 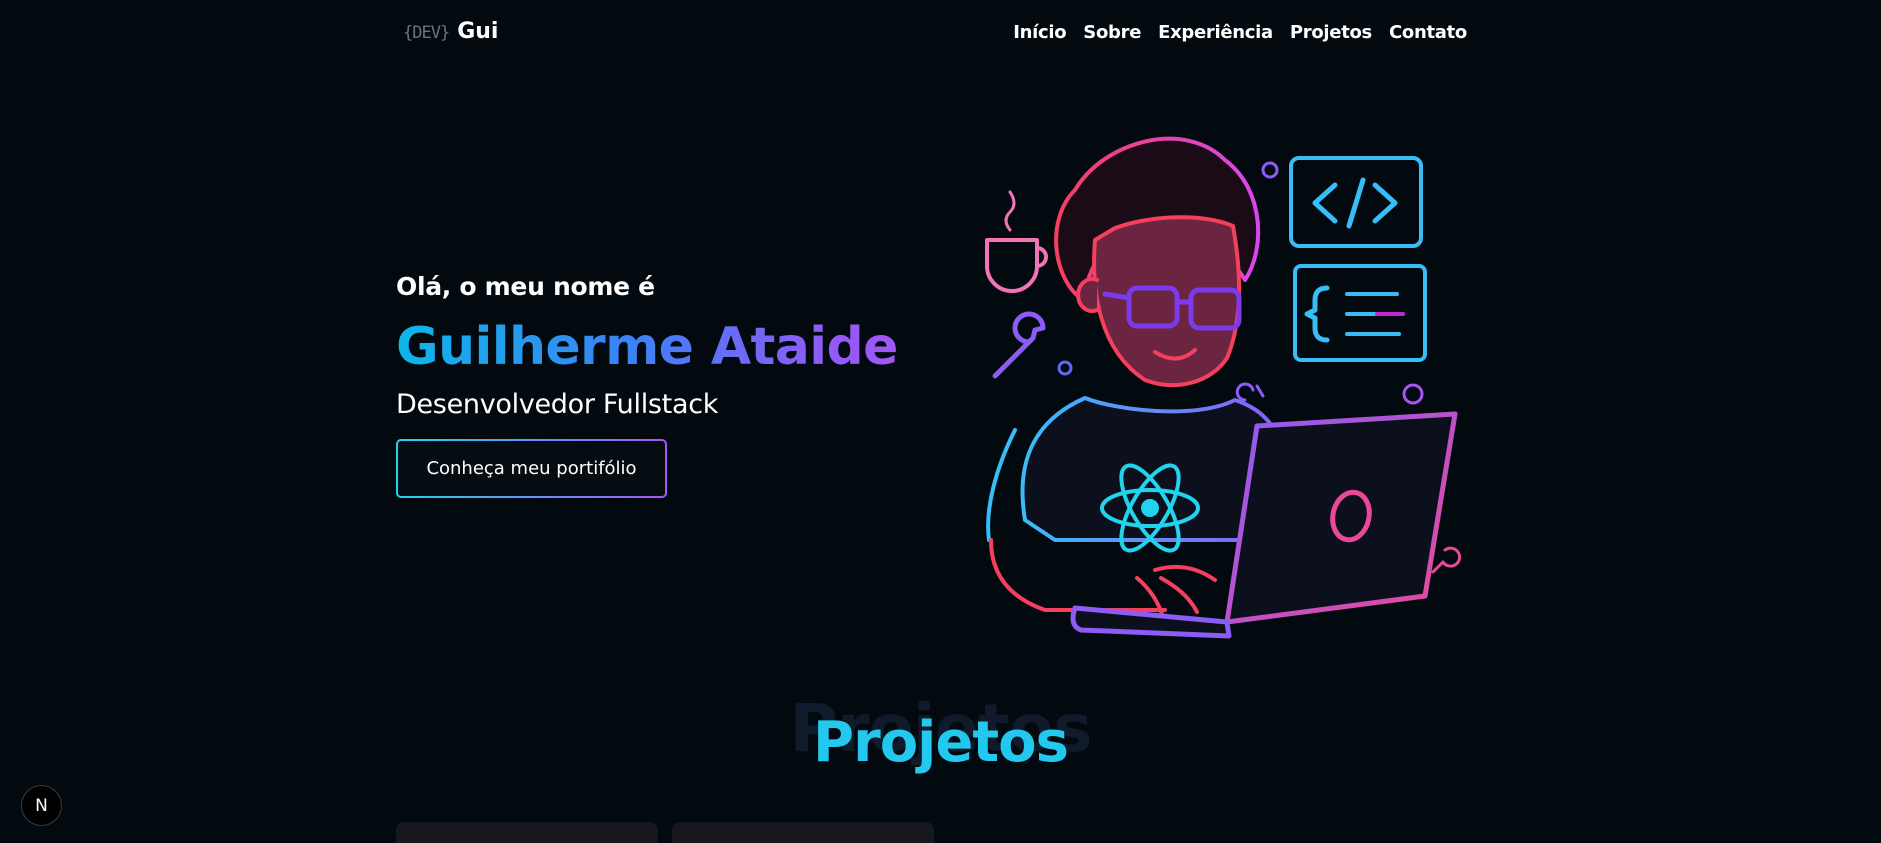 I want to click on logo-tag: {DEV}, so click(x=426, y=33).